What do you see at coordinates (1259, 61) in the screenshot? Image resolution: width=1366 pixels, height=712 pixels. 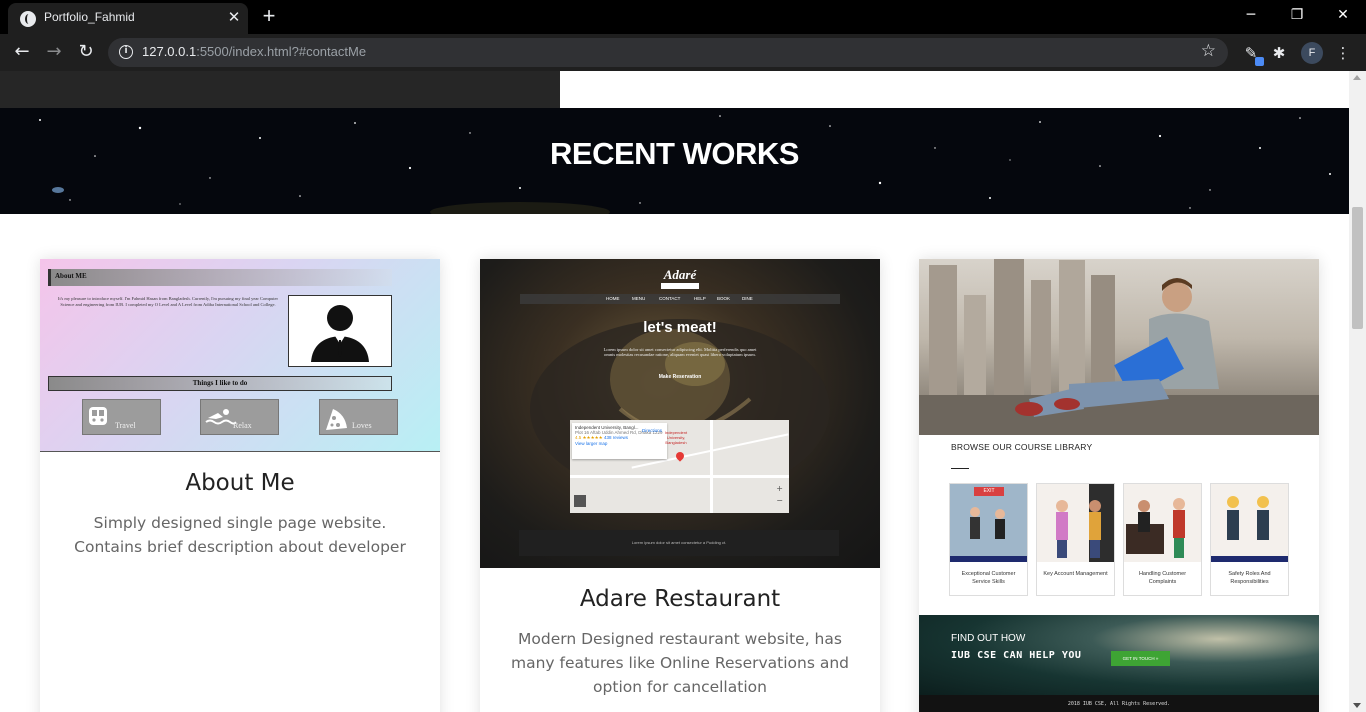 I see `extension-badge` at bounding box center [1259, 61].